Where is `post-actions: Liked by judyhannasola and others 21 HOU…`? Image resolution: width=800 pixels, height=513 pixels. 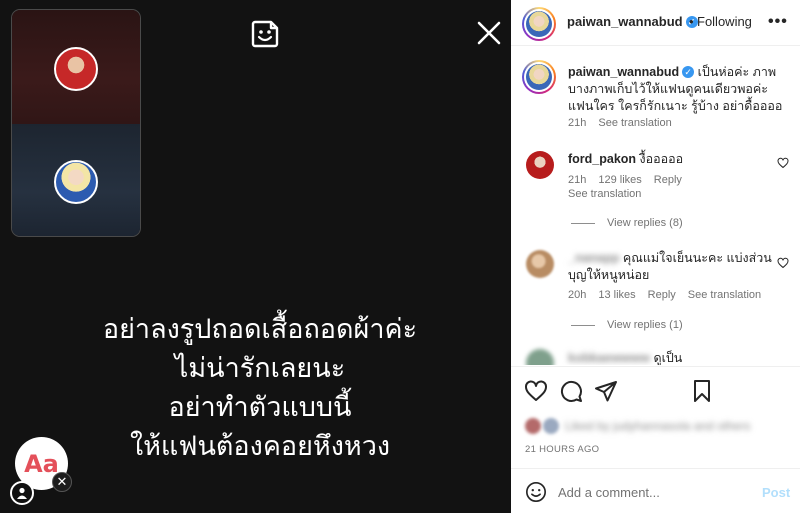 post-actions: Liked by judyhannasola and others 21 HOU… is located at coordinates (655, 416).